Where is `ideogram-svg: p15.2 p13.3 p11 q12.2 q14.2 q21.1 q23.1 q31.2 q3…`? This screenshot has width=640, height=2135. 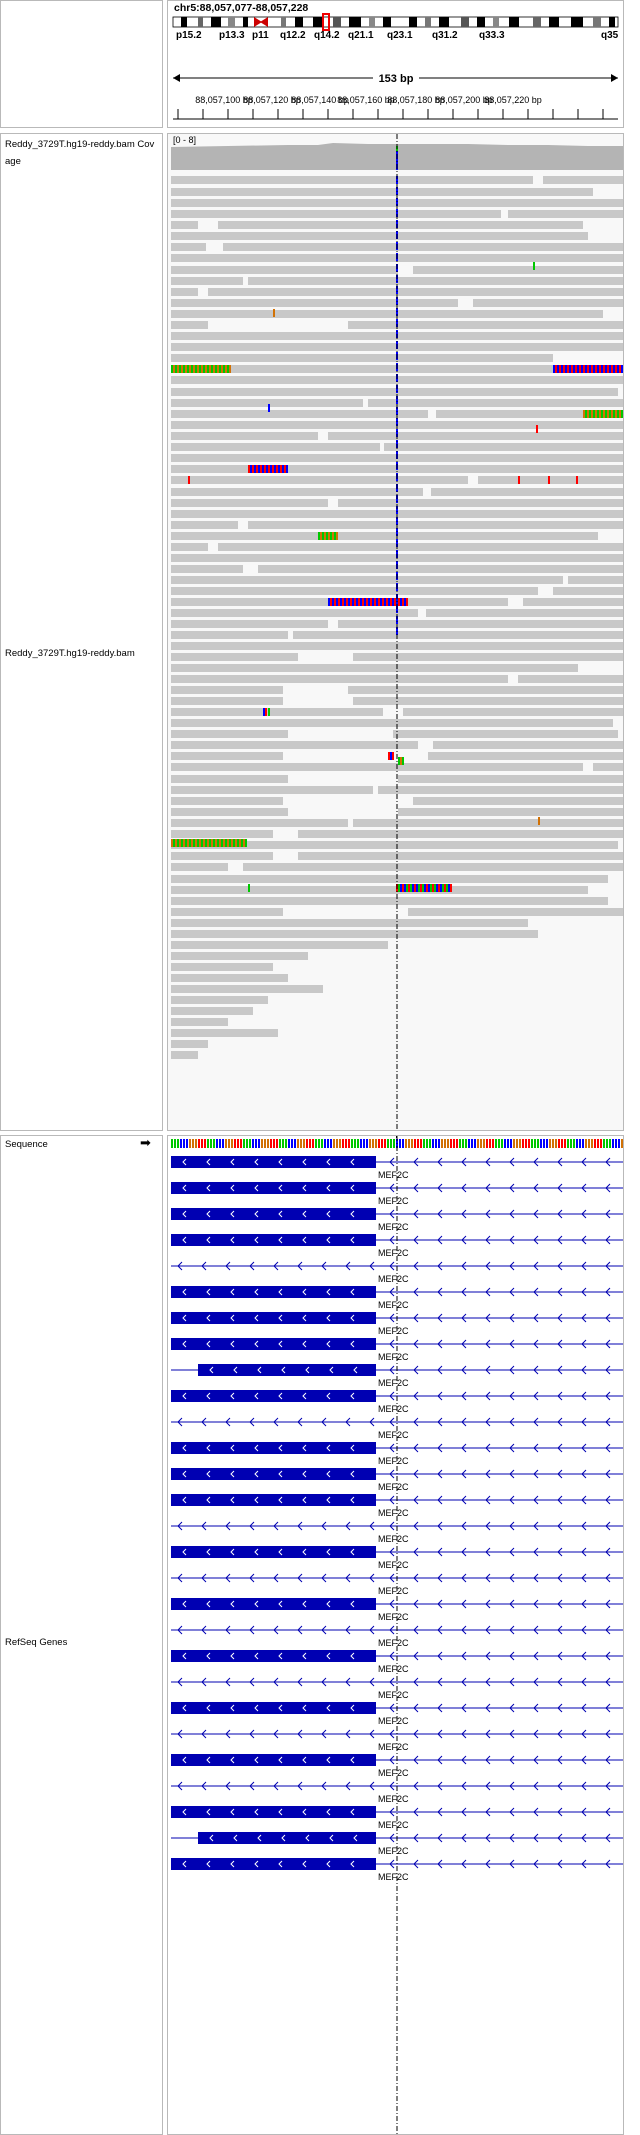 ideogram-svg: p15.2 p13.3 p11 q12.2 q14.2 q21.1 q23.1 q31.2 q3… is located at coordinates (395, 61).